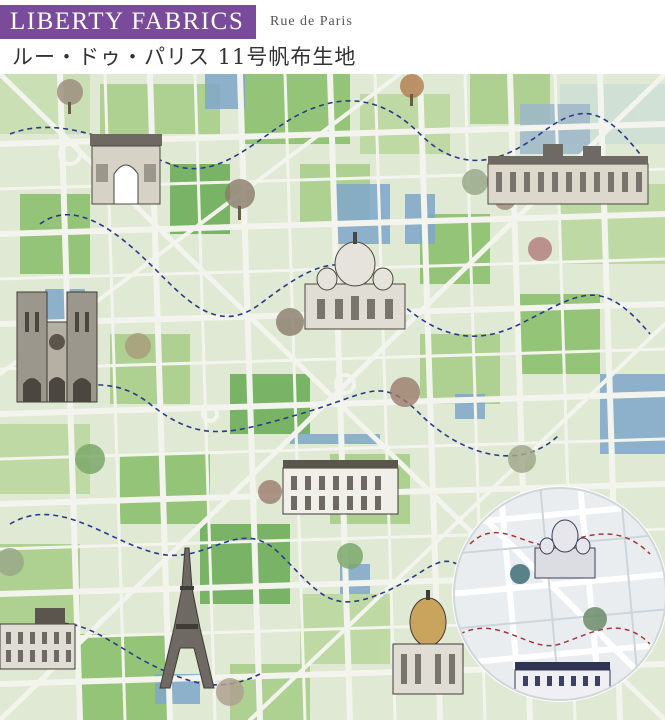 The width and height of the screenshot is (665, 720). I want to click on collection-name: Rue de Paris, so click(311, 21).